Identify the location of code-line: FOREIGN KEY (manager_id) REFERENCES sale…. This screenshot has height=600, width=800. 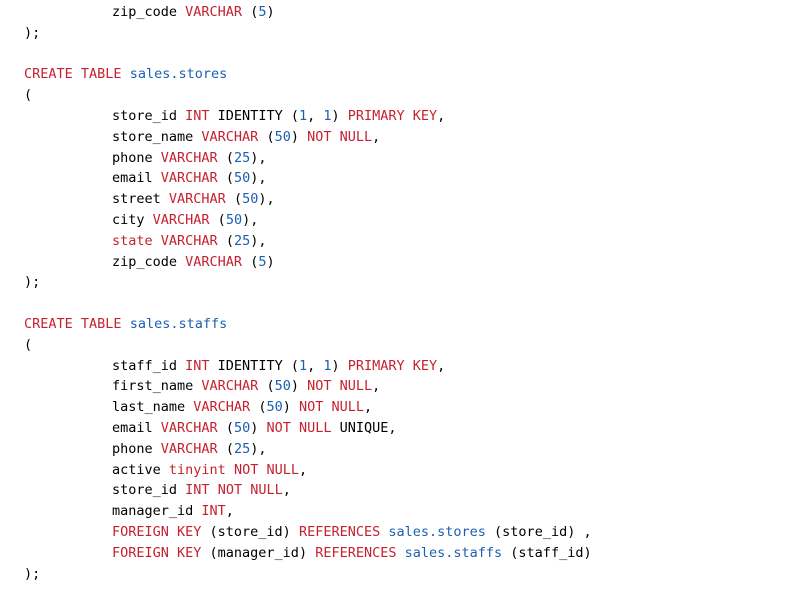
(409, 553).